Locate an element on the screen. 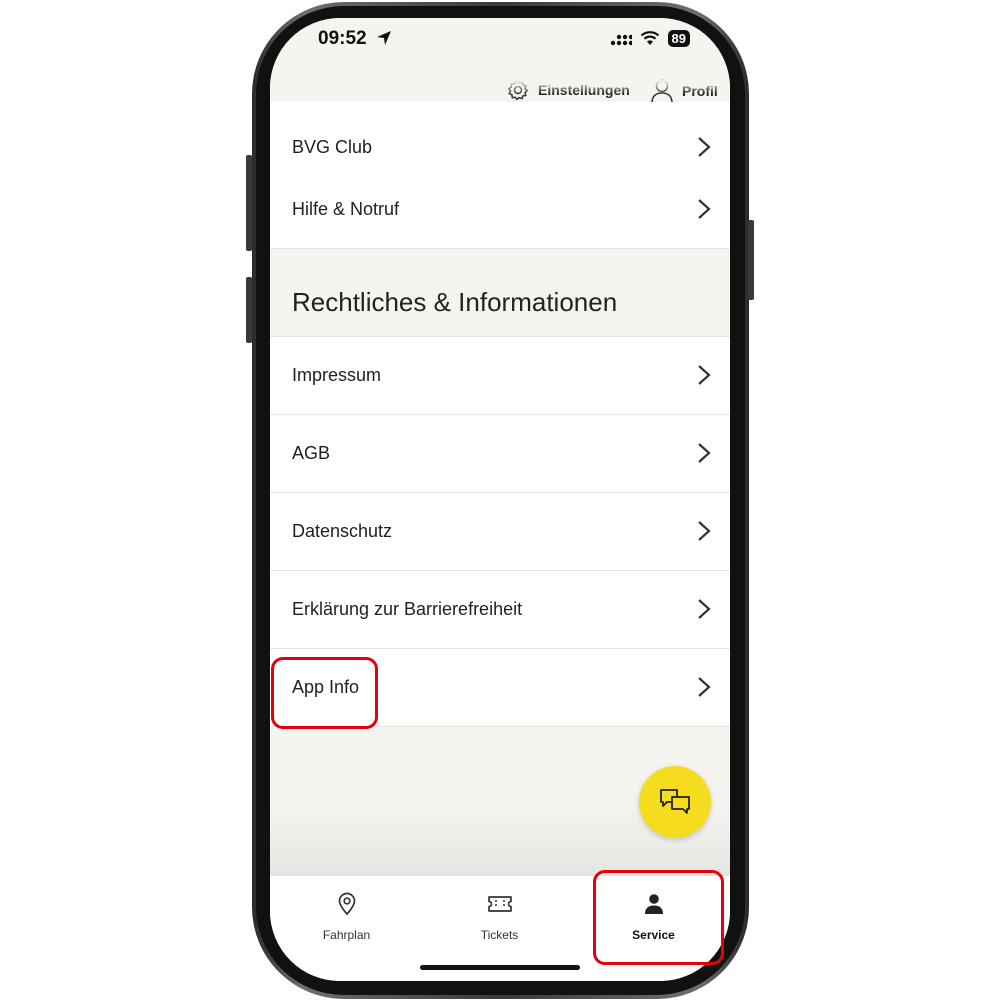 The height and width of the screenshot is (1000, 1000). list-item-impressum: Impressum is located at coordinates (500, 376).